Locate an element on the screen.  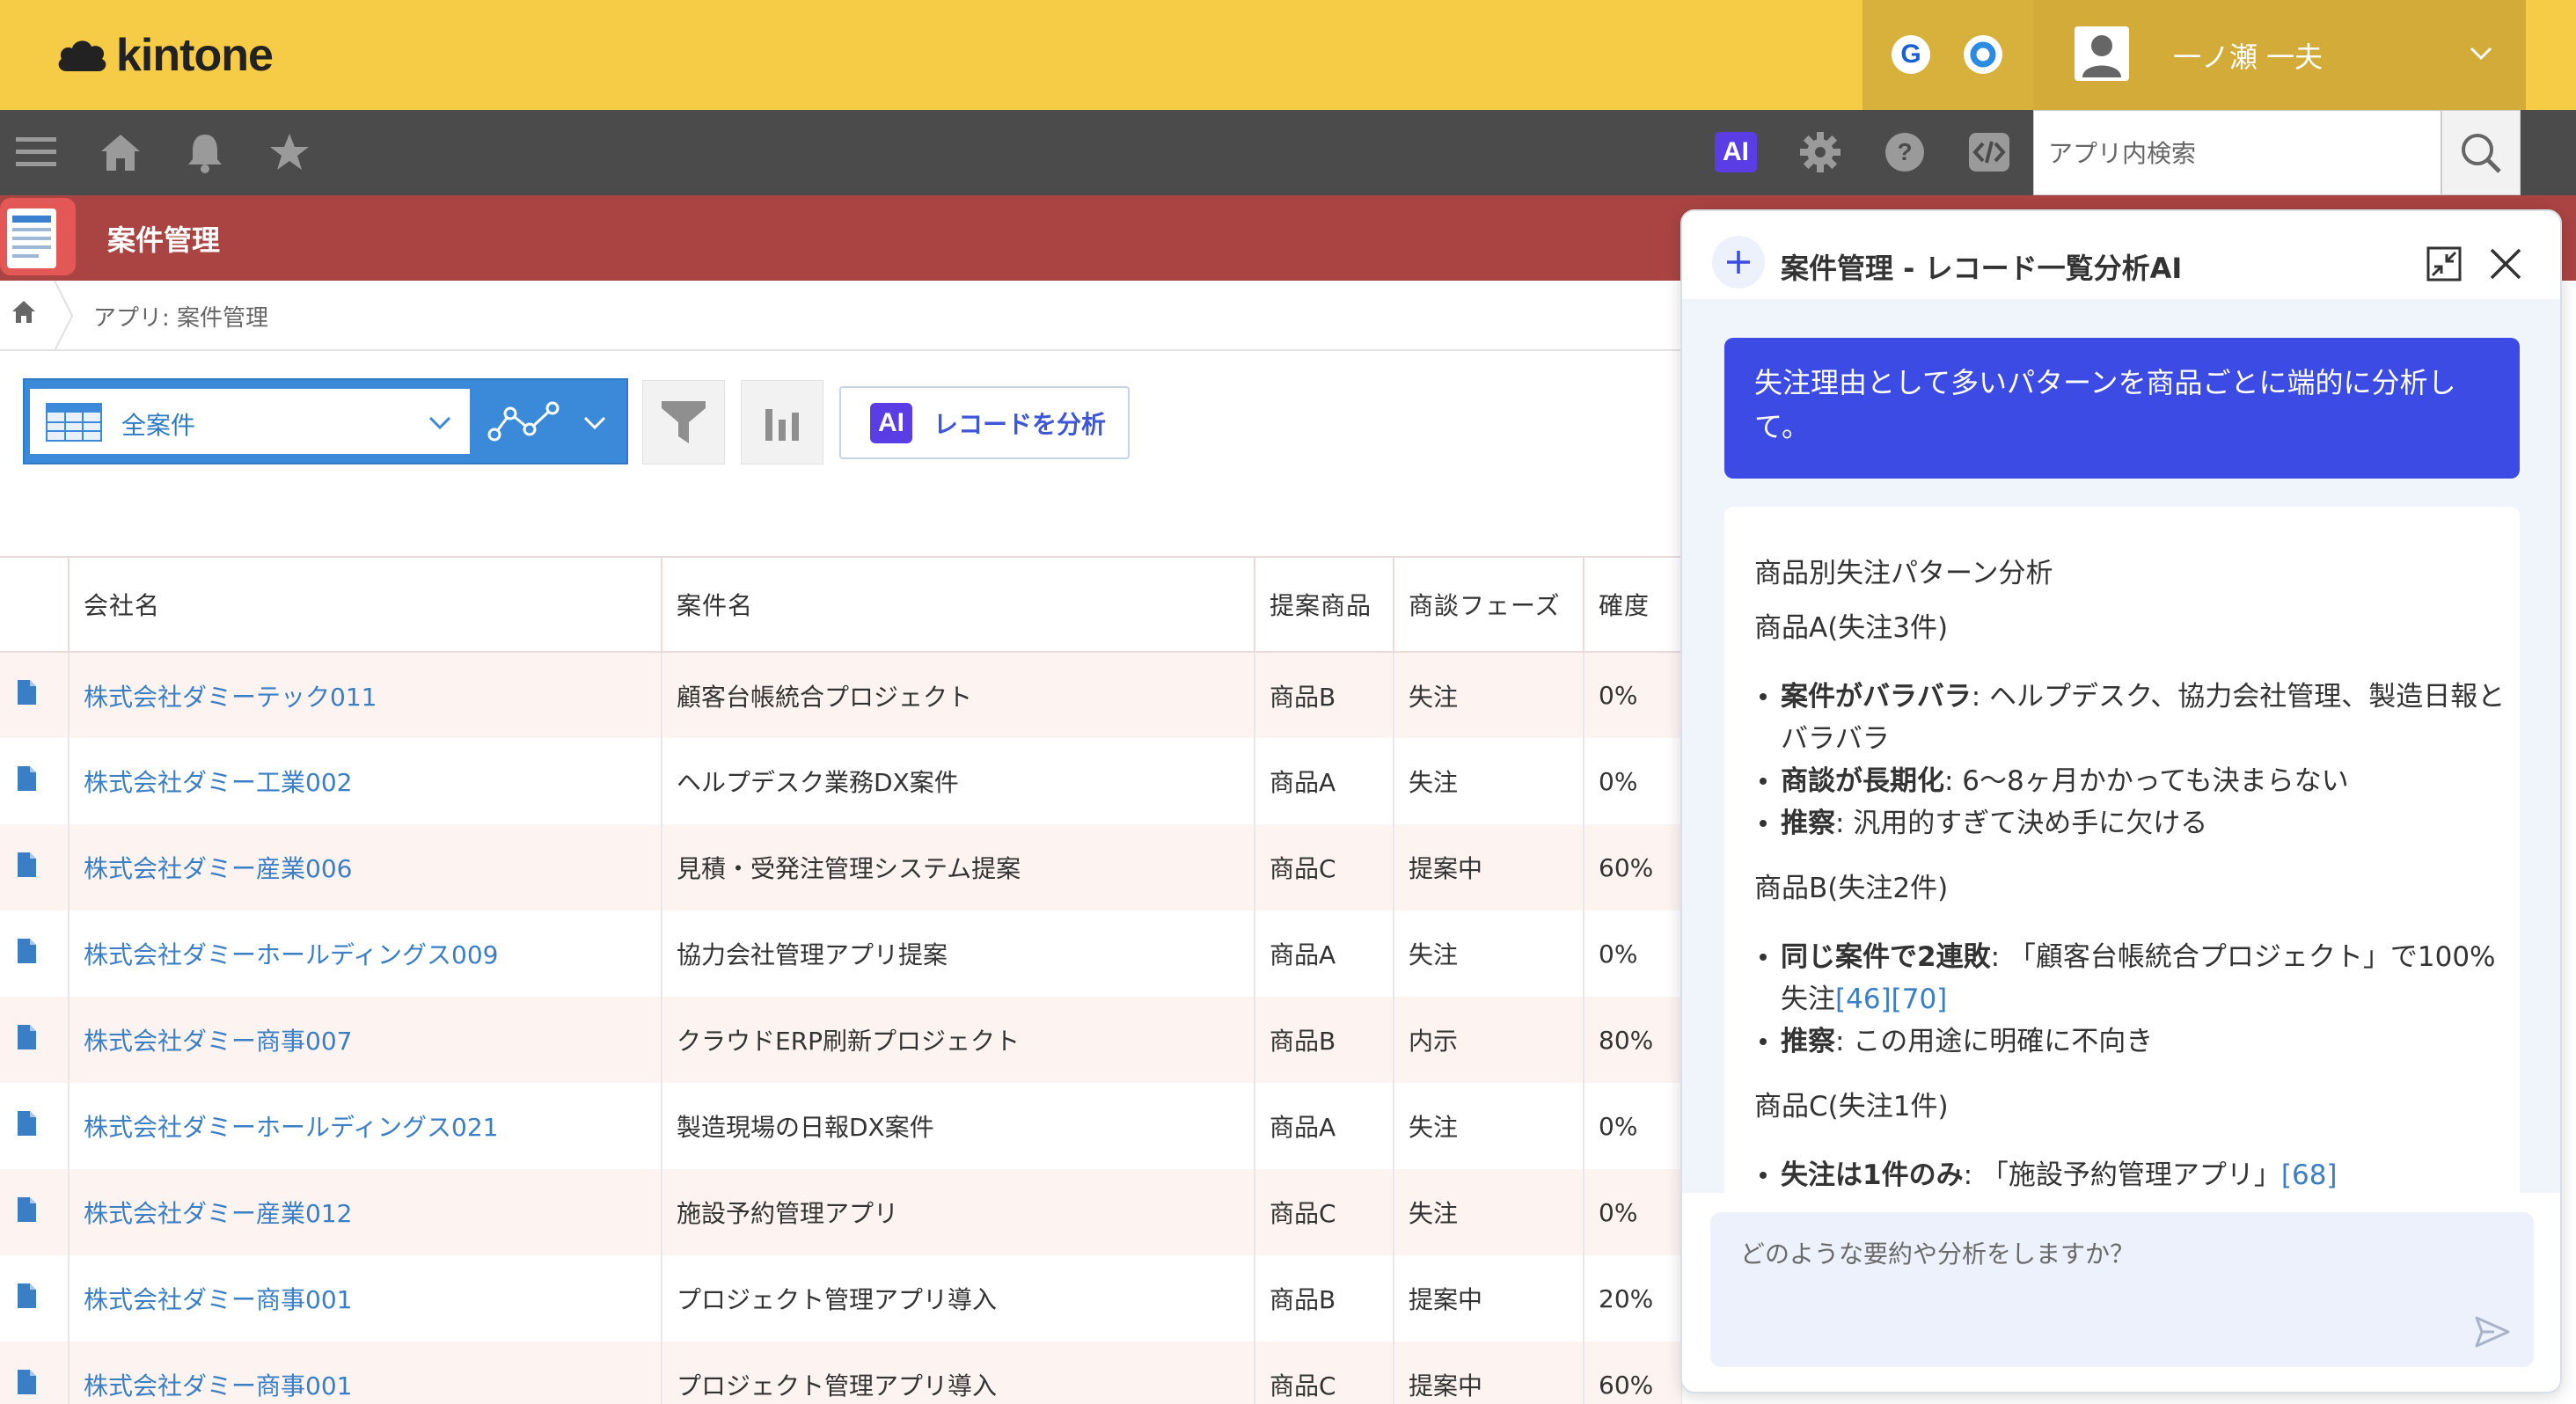
item-text: : 汎用的すぎて決め手に欠ける is located at coordinates (2021, 823).